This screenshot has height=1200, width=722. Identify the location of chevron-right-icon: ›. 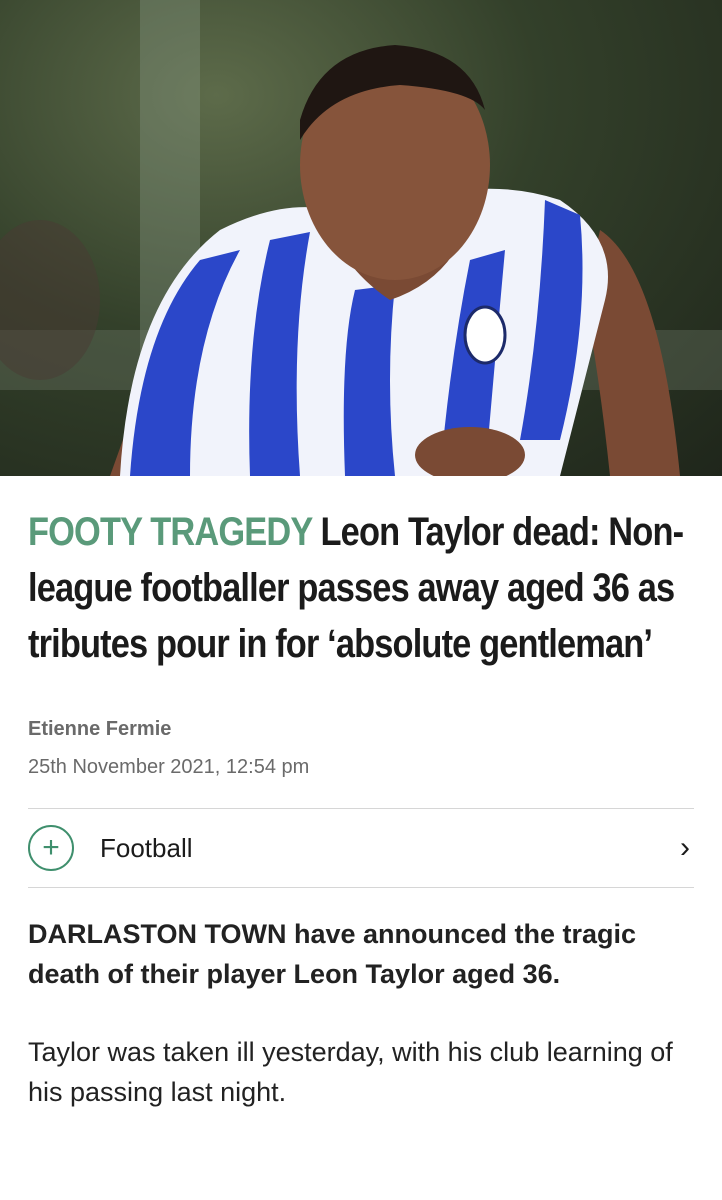
(685, 848).